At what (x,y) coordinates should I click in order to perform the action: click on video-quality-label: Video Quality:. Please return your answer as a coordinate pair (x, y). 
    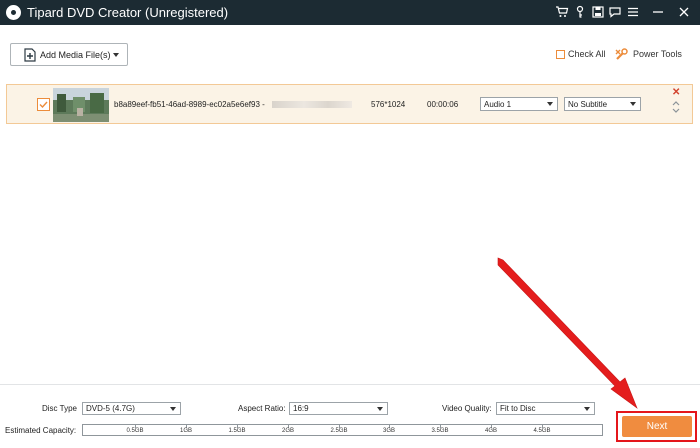
    Looking at the image, I should click on (467, 408).